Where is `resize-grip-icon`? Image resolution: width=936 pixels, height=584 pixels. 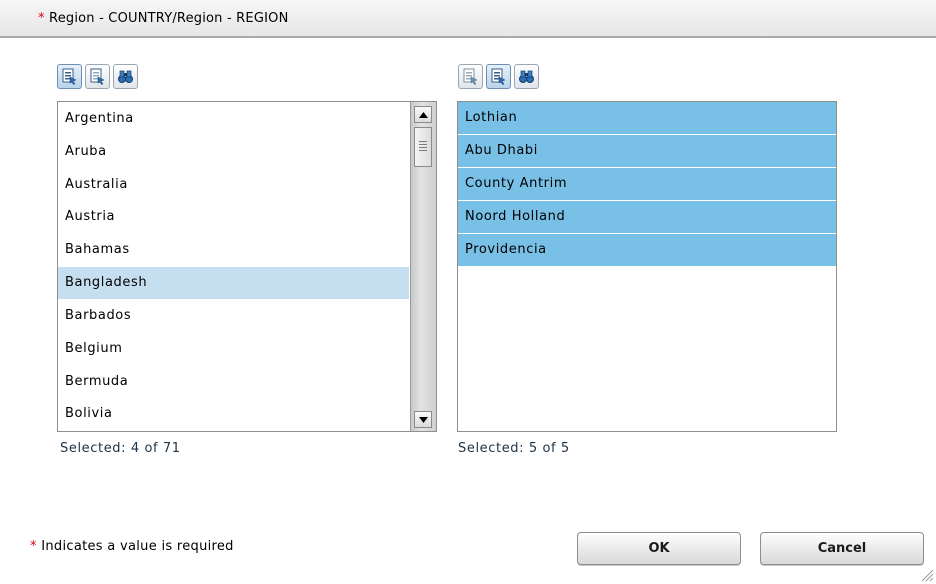 resize-grip-icon is located at coordinates (927, 575).